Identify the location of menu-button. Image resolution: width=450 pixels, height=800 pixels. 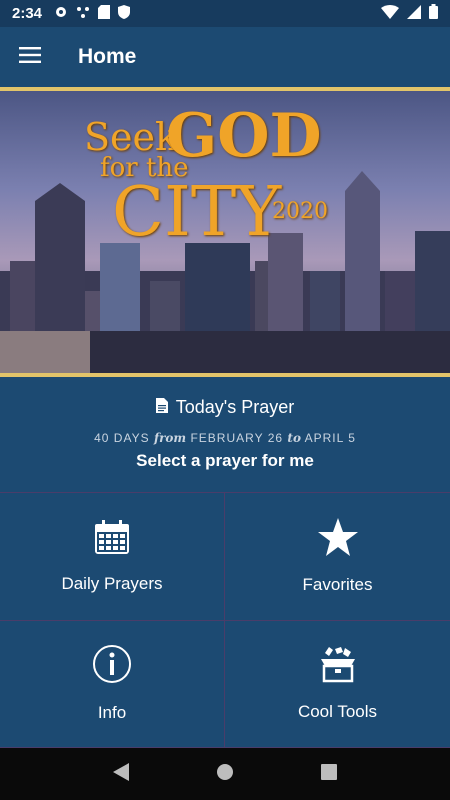
(30, 57).